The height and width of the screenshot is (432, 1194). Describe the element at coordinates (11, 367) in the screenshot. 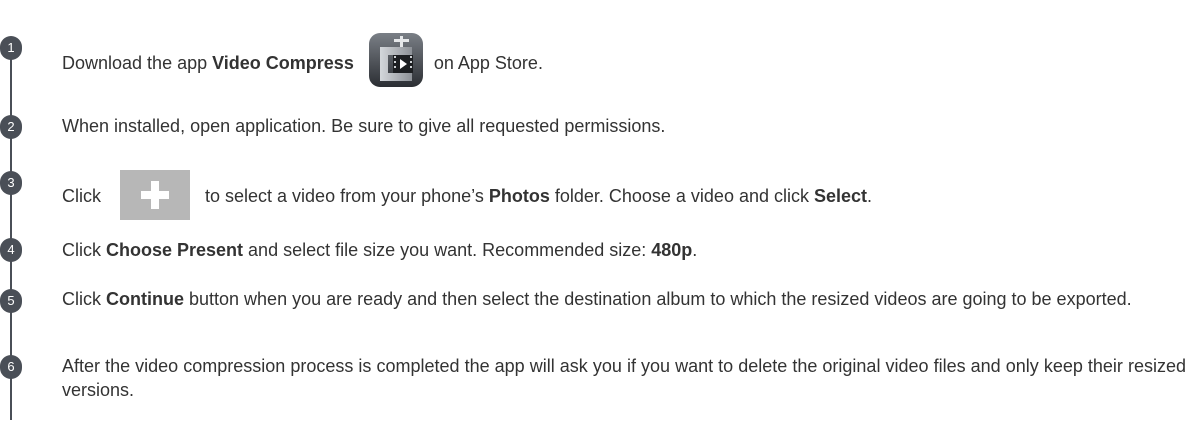

I see `step-6-badge: 6` at that location.